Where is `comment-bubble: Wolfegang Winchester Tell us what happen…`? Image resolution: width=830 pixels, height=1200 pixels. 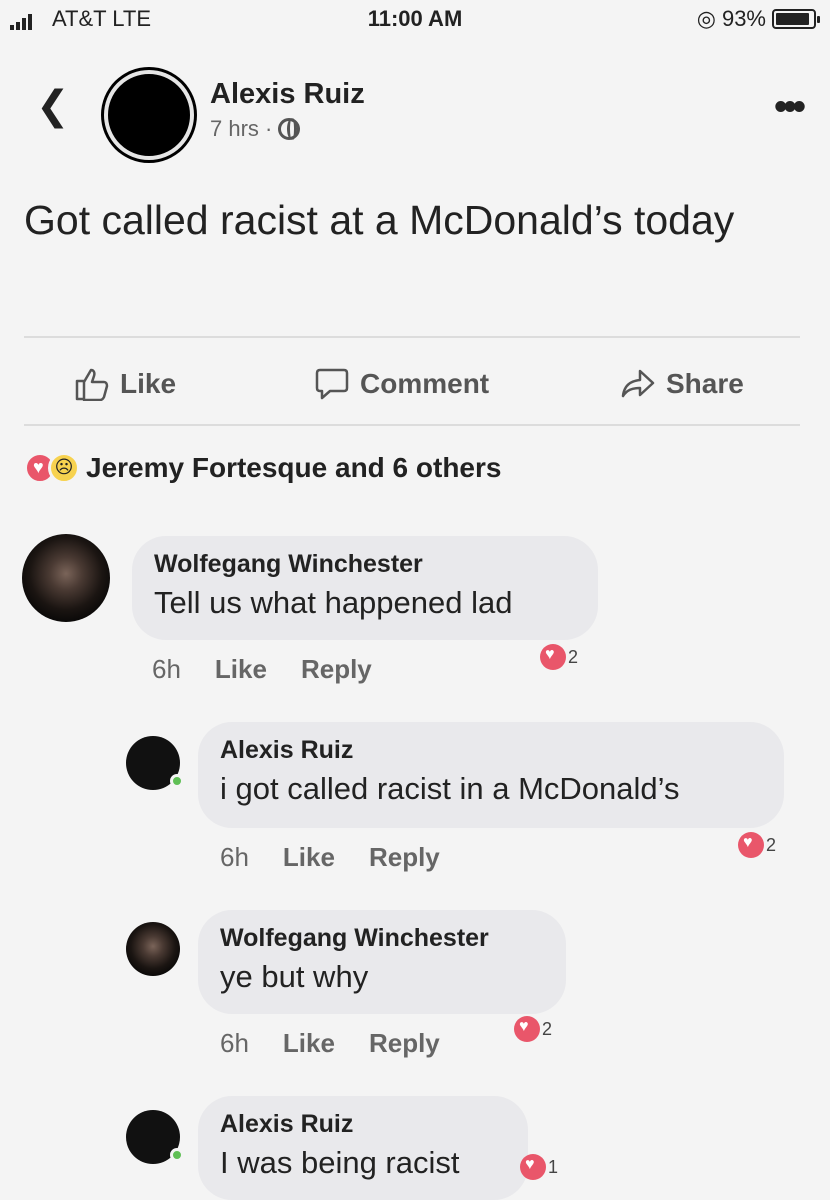 comment-bubble: Wolfegang Winchester Tell us what happen… is located at coordinates (365, 588).